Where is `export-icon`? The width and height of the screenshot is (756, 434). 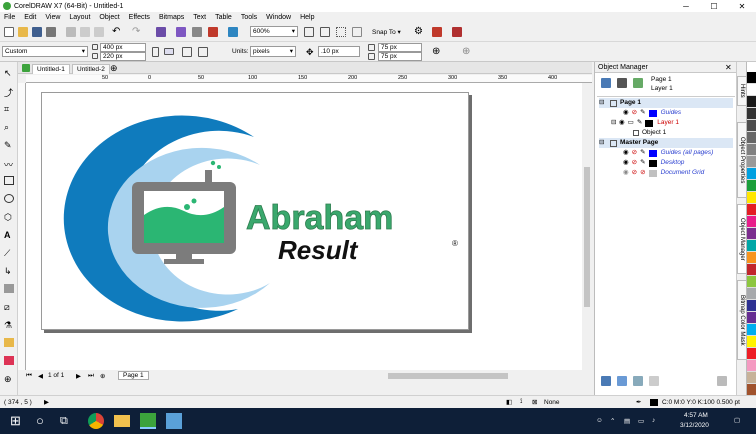
export-icon is located at coordinates (197, 32).